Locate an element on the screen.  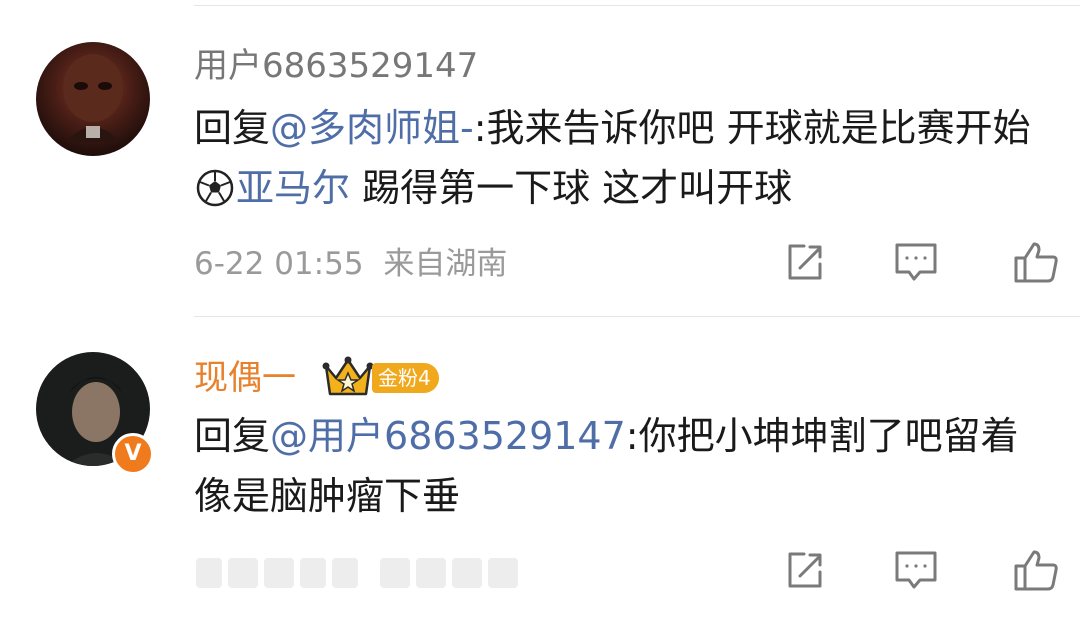
comment-body-part2: 踢得第一下球 这才叫开球 is located at coordinates (571, 188).